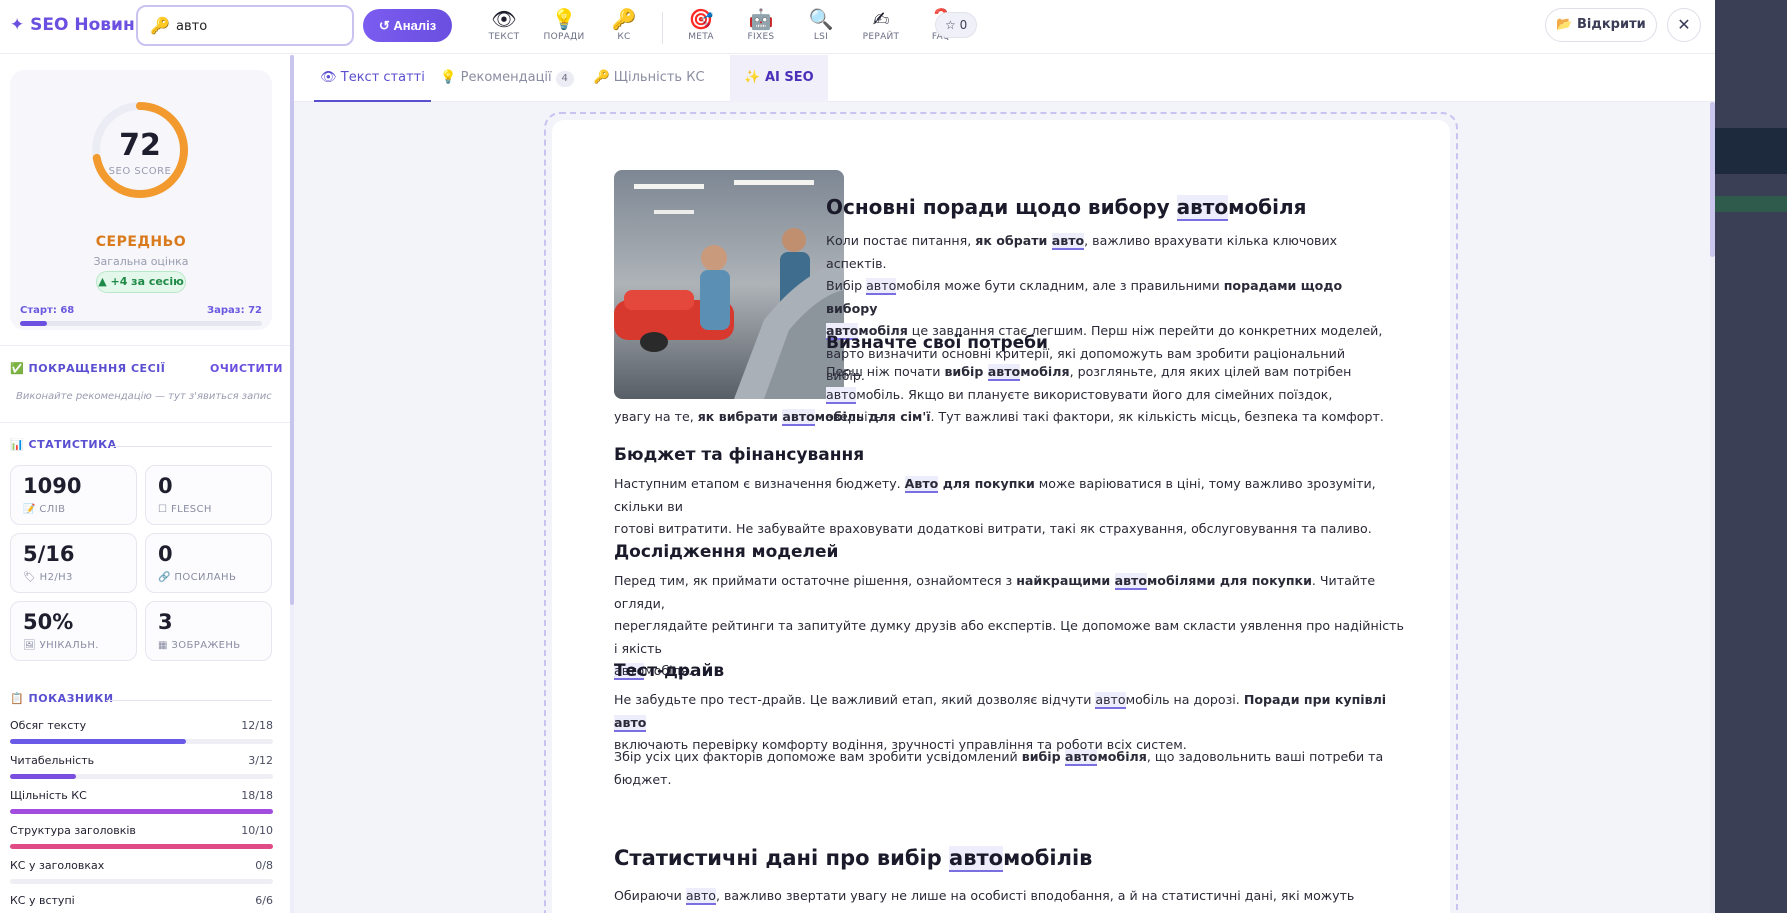  Describe the element at coordinates (189, 700) in the screenshot. I see `section-rule` at that location.